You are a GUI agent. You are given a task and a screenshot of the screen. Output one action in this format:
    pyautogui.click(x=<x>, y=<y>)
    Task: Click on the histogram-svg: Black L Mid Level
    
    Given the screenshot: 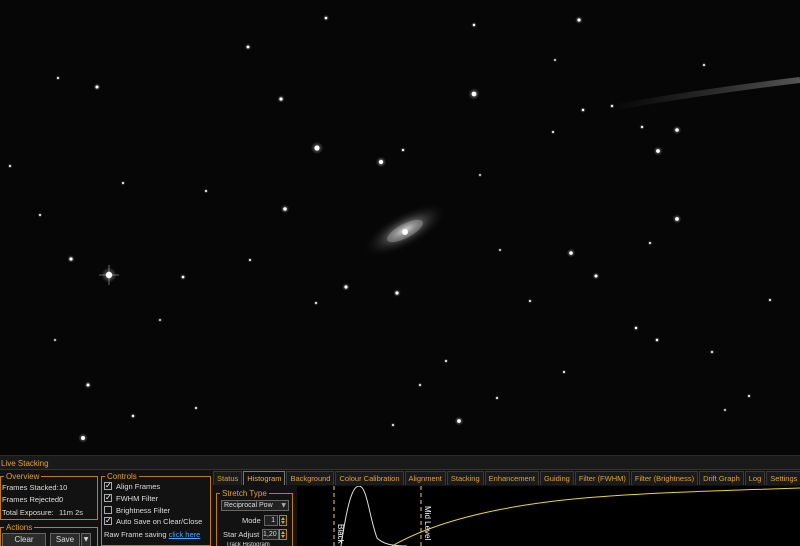 What is the action you would take?
    pyautogui.click(x=566, y=516)
    